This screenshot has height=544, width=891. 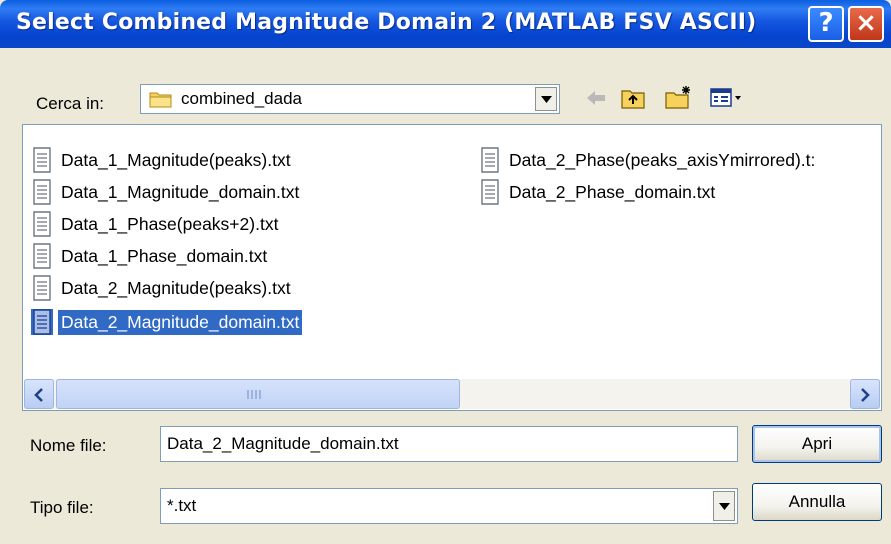 I want to click on lookin-combo: combined_dada, so click(x=350, y=99).